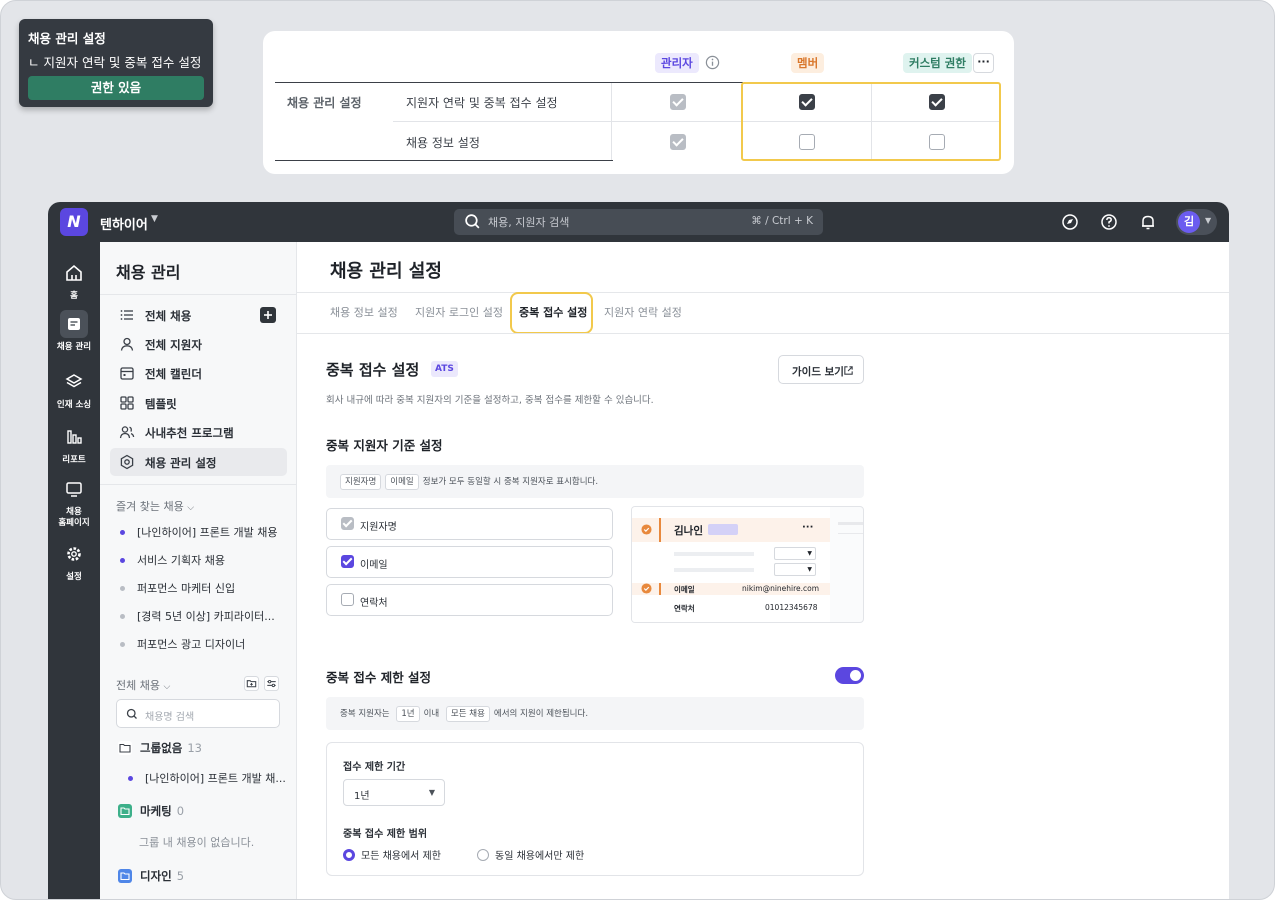 The height and width of the screenshot is (900, 1275). Describe the element at coordinates (349, 855) in the screenshot. I see `radio-icon` at that location.